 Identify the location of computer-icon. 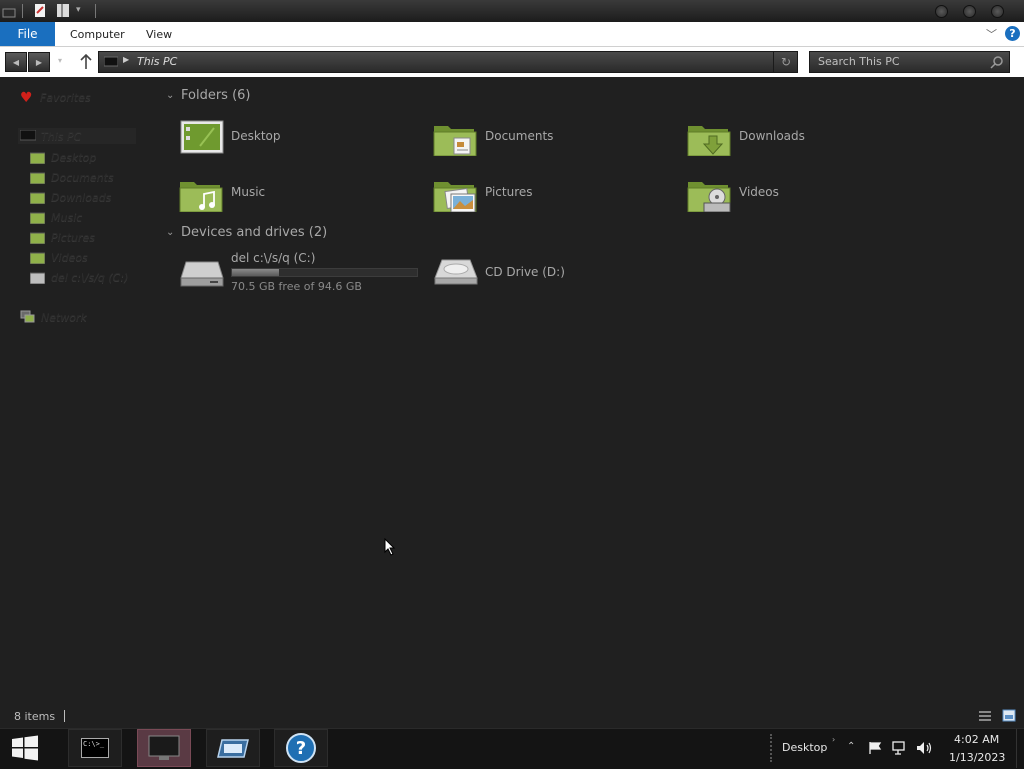
(28, 135).